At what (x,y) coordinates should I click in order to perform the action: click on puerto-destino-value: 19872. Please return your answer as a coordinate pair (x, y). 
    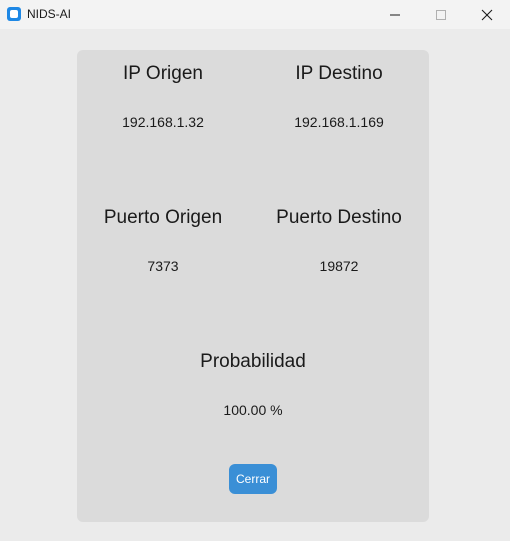
    Looking at the image, I should click on (339, 266).